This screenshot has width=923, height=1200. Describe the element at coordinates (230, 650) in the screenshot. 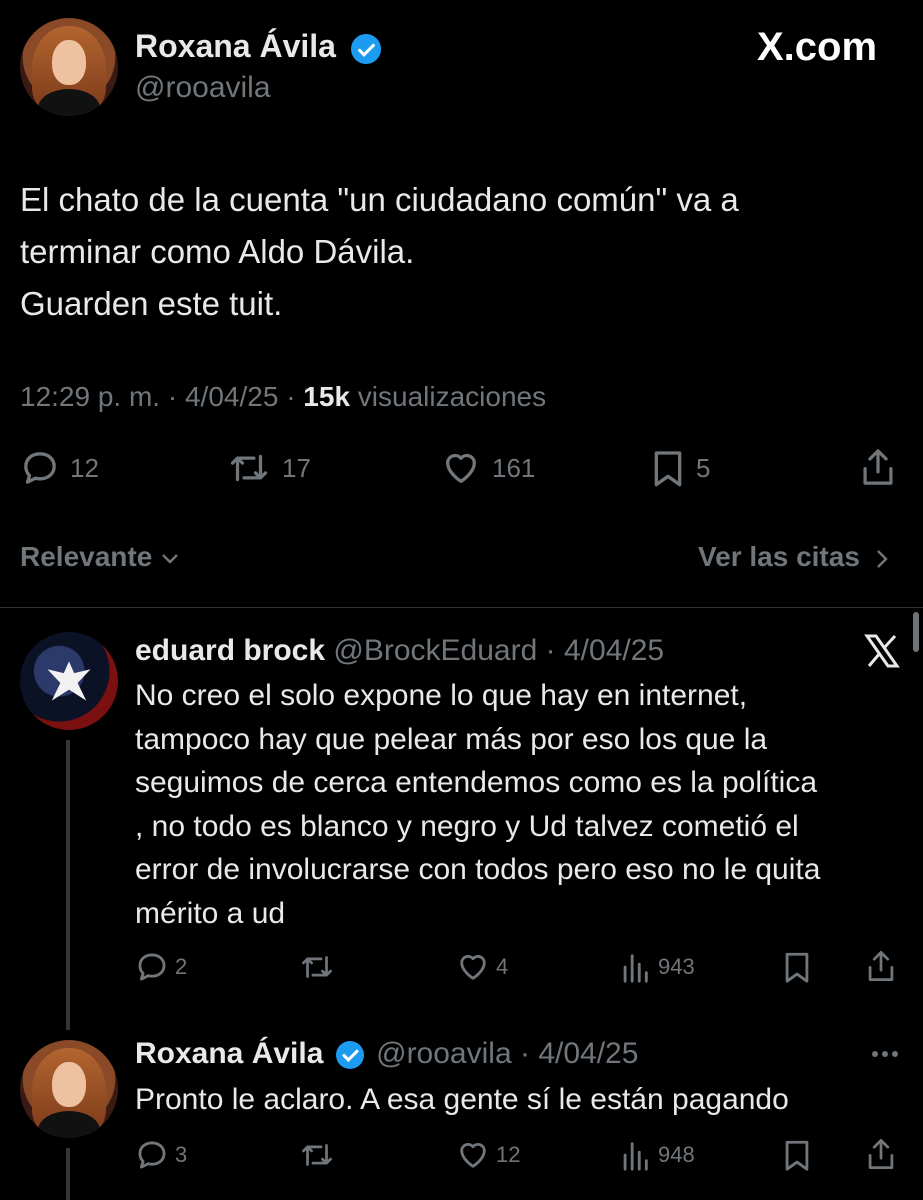

I see `reply-author-name: eduard brock` at that location.